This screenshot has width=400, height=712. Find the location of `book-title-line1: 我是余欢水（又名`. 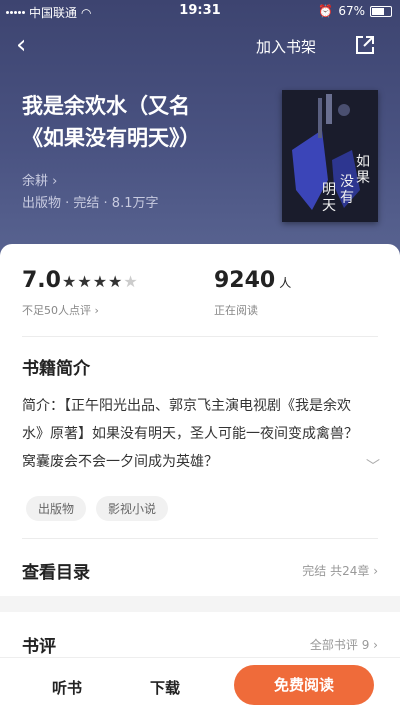

book-title-line1: 我是余欢水（又名 is located at coordinates (106, 106).